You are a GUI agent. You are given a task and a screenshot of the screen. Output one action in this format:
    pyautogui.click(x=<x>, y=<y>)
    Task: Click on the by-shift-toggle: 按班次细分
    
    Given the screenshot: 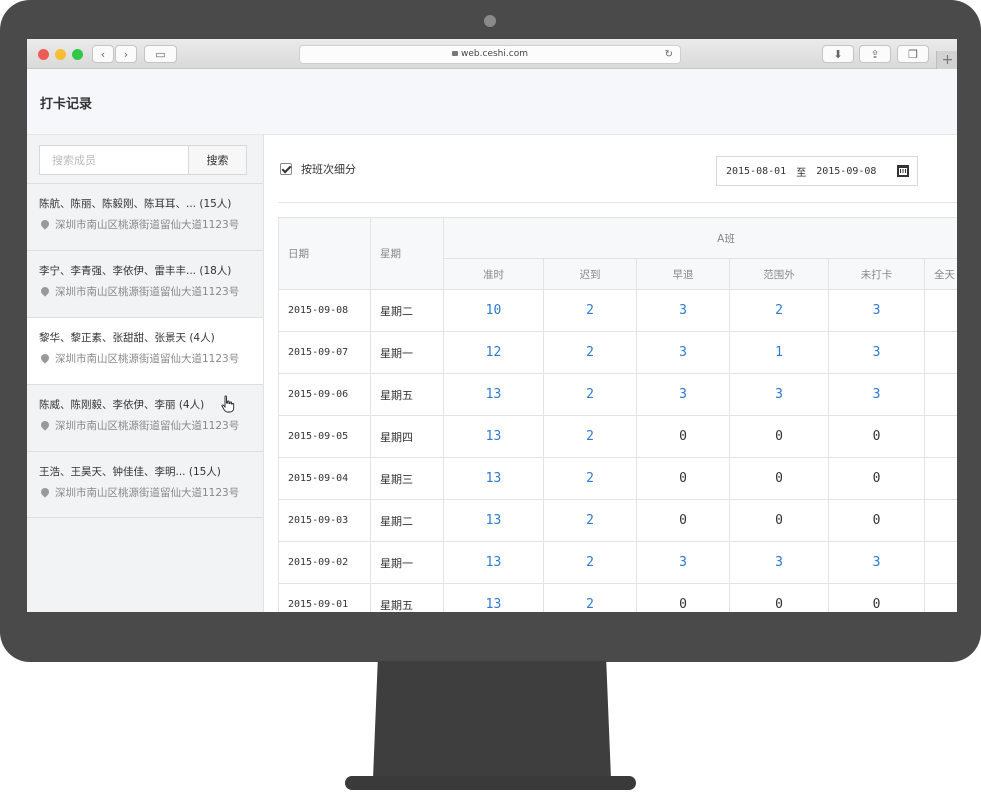 What is the action you would take?
    pyautogui.click(x=318, y=169)
    